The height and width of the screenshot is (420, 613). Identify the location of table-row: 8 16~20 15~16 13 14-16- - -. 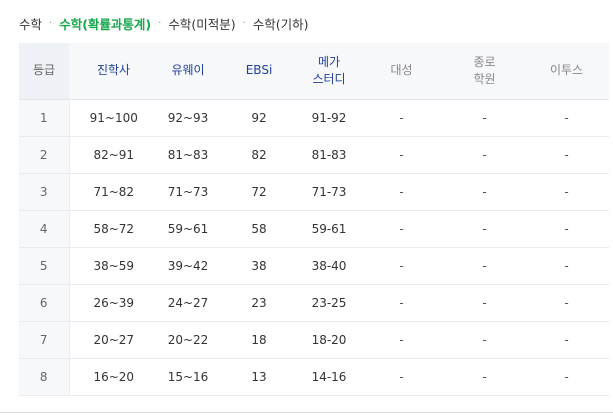
(314, 377).